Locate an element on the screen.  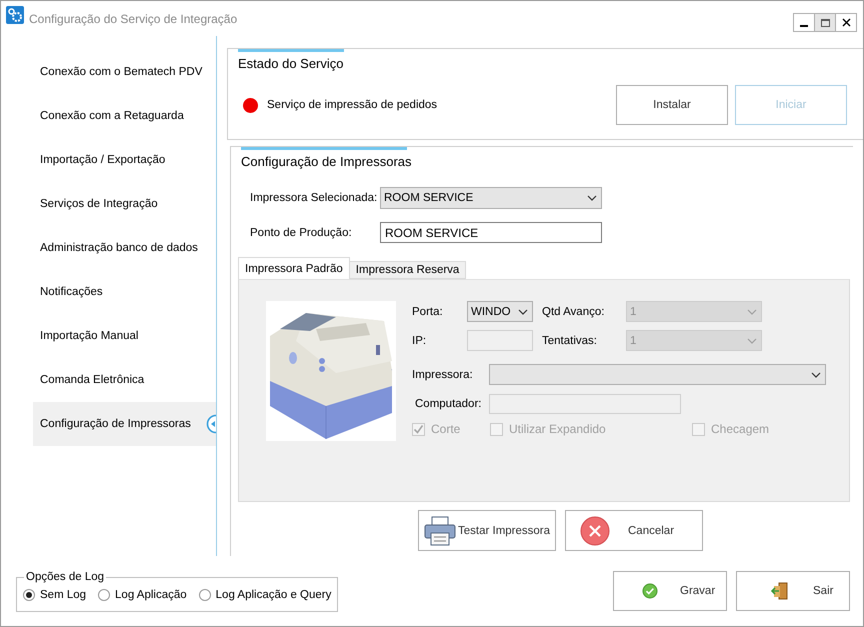
maximize-icon is located at coordinates (825, 22).